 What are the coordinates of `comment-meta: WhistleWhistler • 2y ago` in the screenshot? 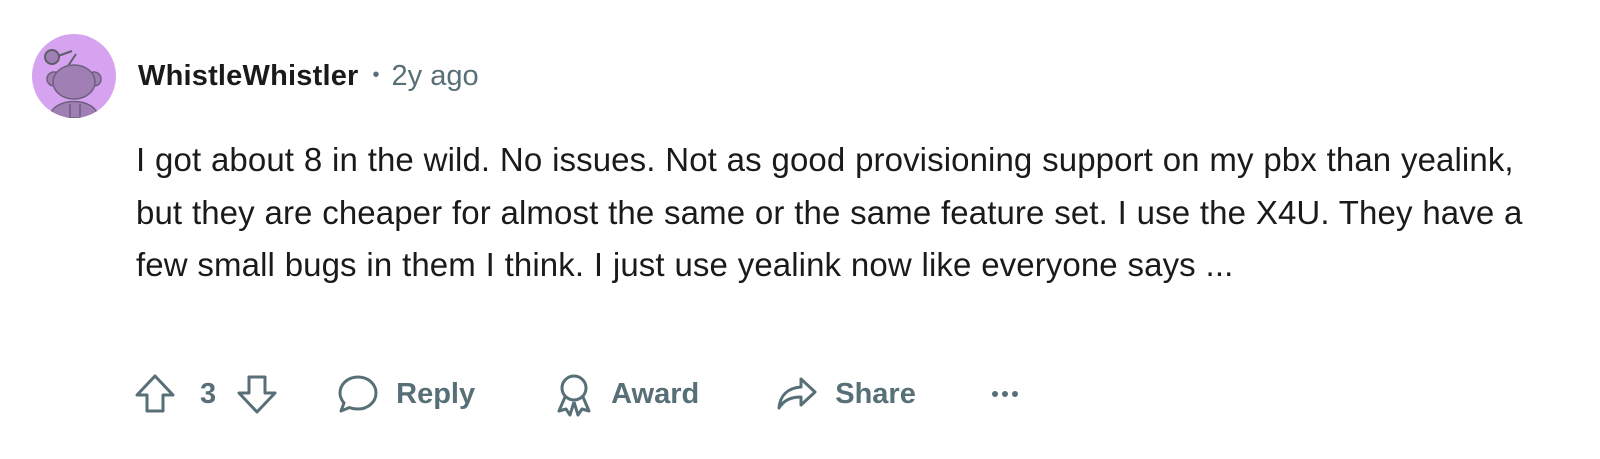 It's located at (308, 76).